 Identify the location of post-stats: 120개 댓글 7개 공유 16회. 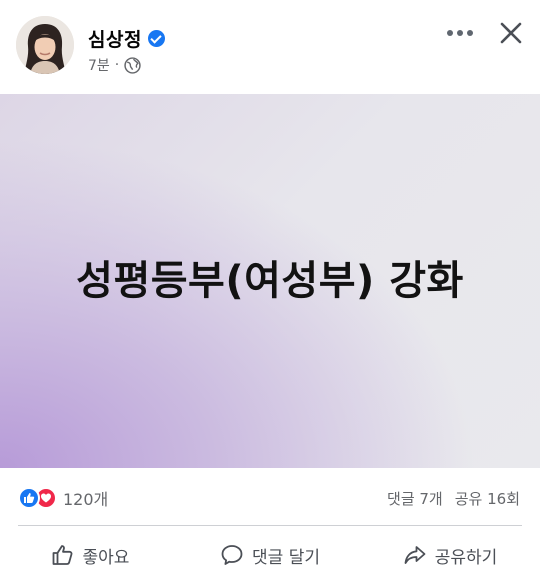
(270, 496).